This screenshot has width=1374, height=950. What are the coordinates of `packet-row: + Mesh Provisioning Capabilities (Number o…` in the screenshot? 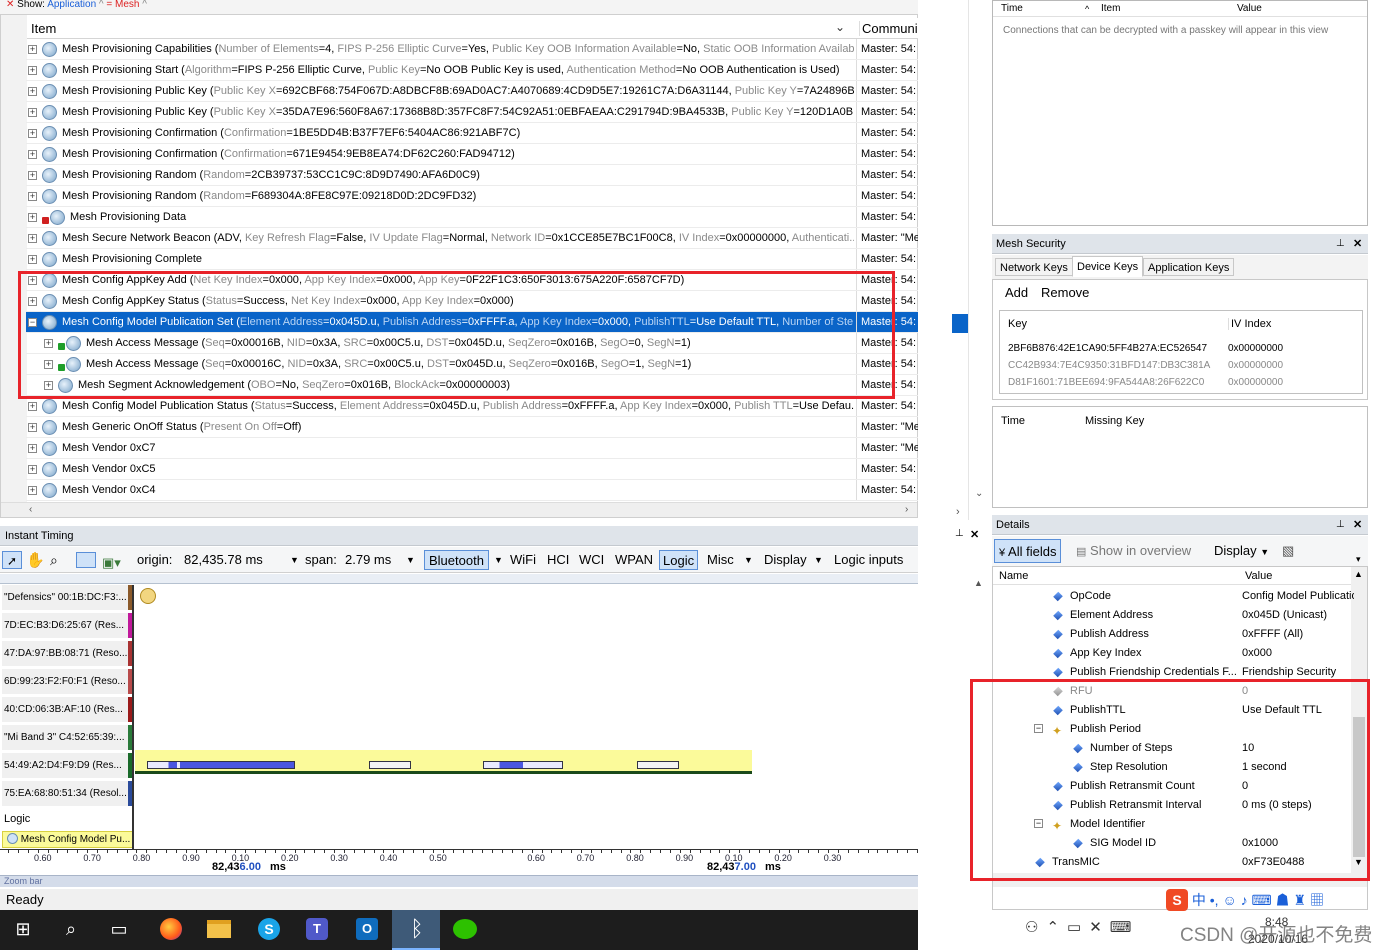 It's located at (472, 49).